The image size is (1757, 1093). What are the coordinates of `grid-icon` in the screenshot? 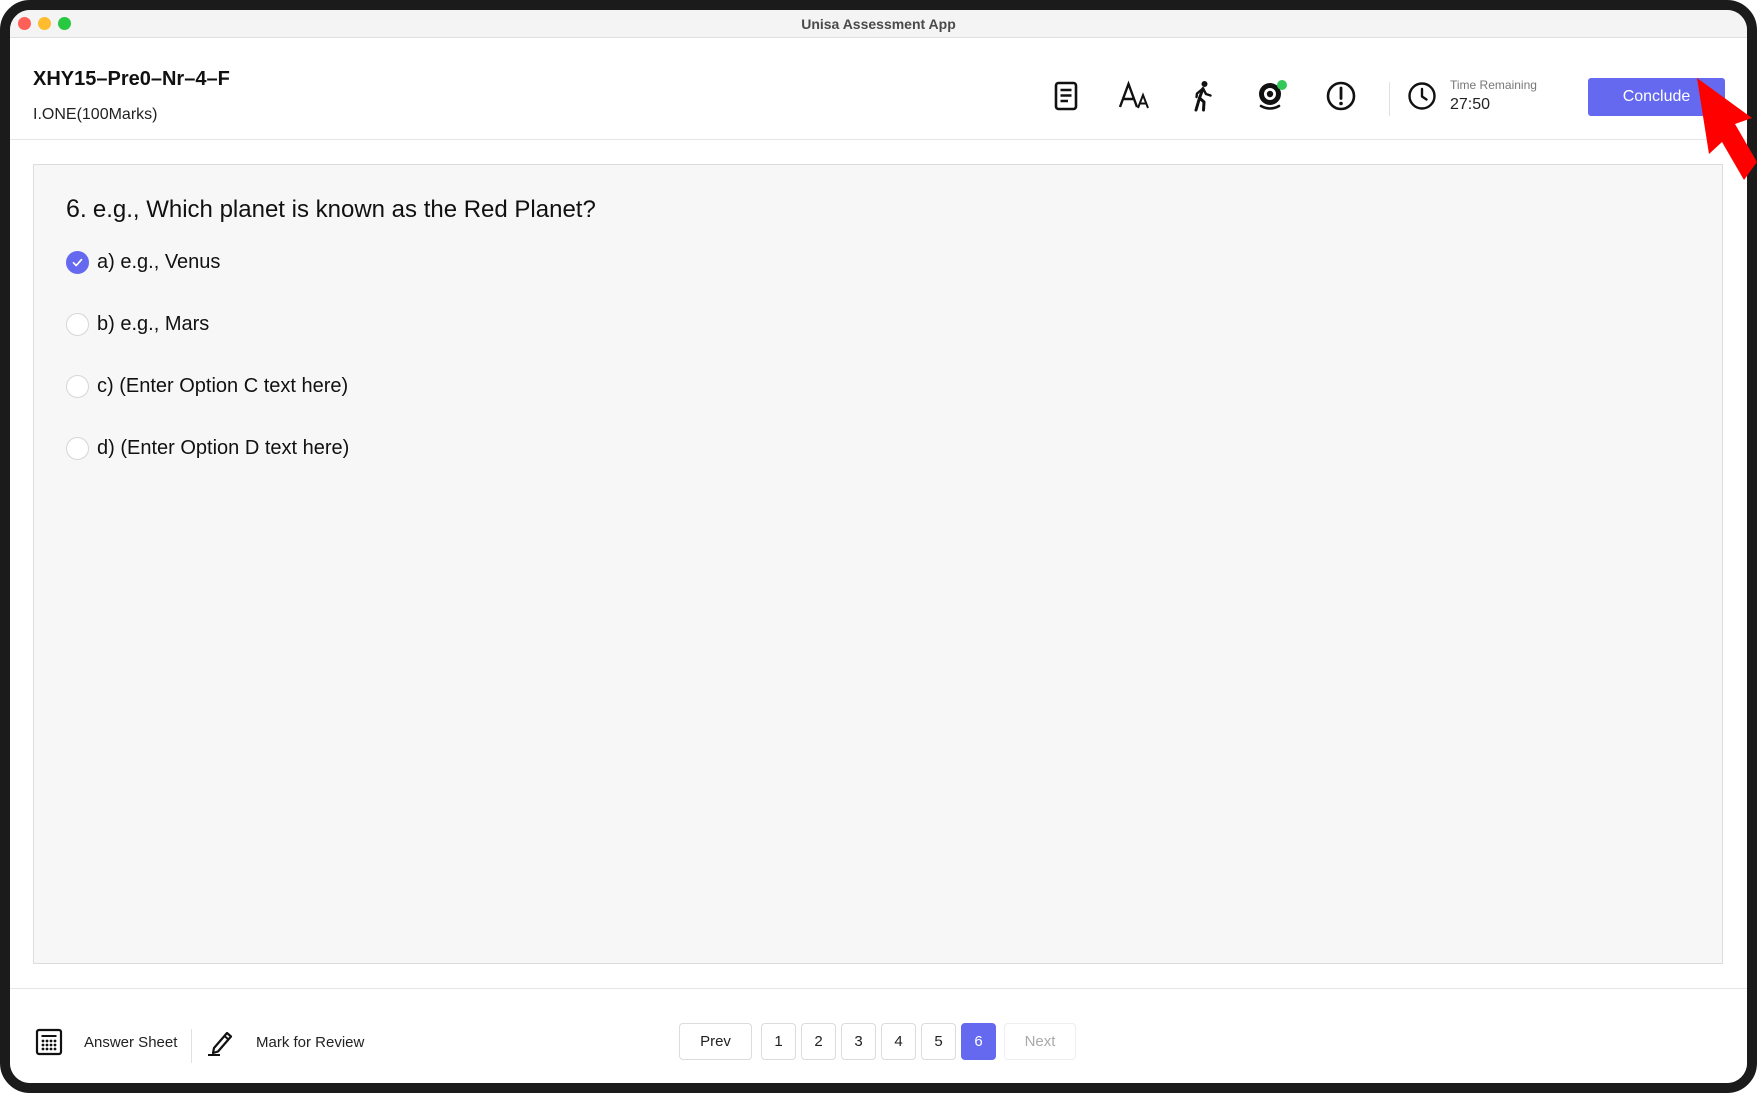 It's located at (49, 1042).